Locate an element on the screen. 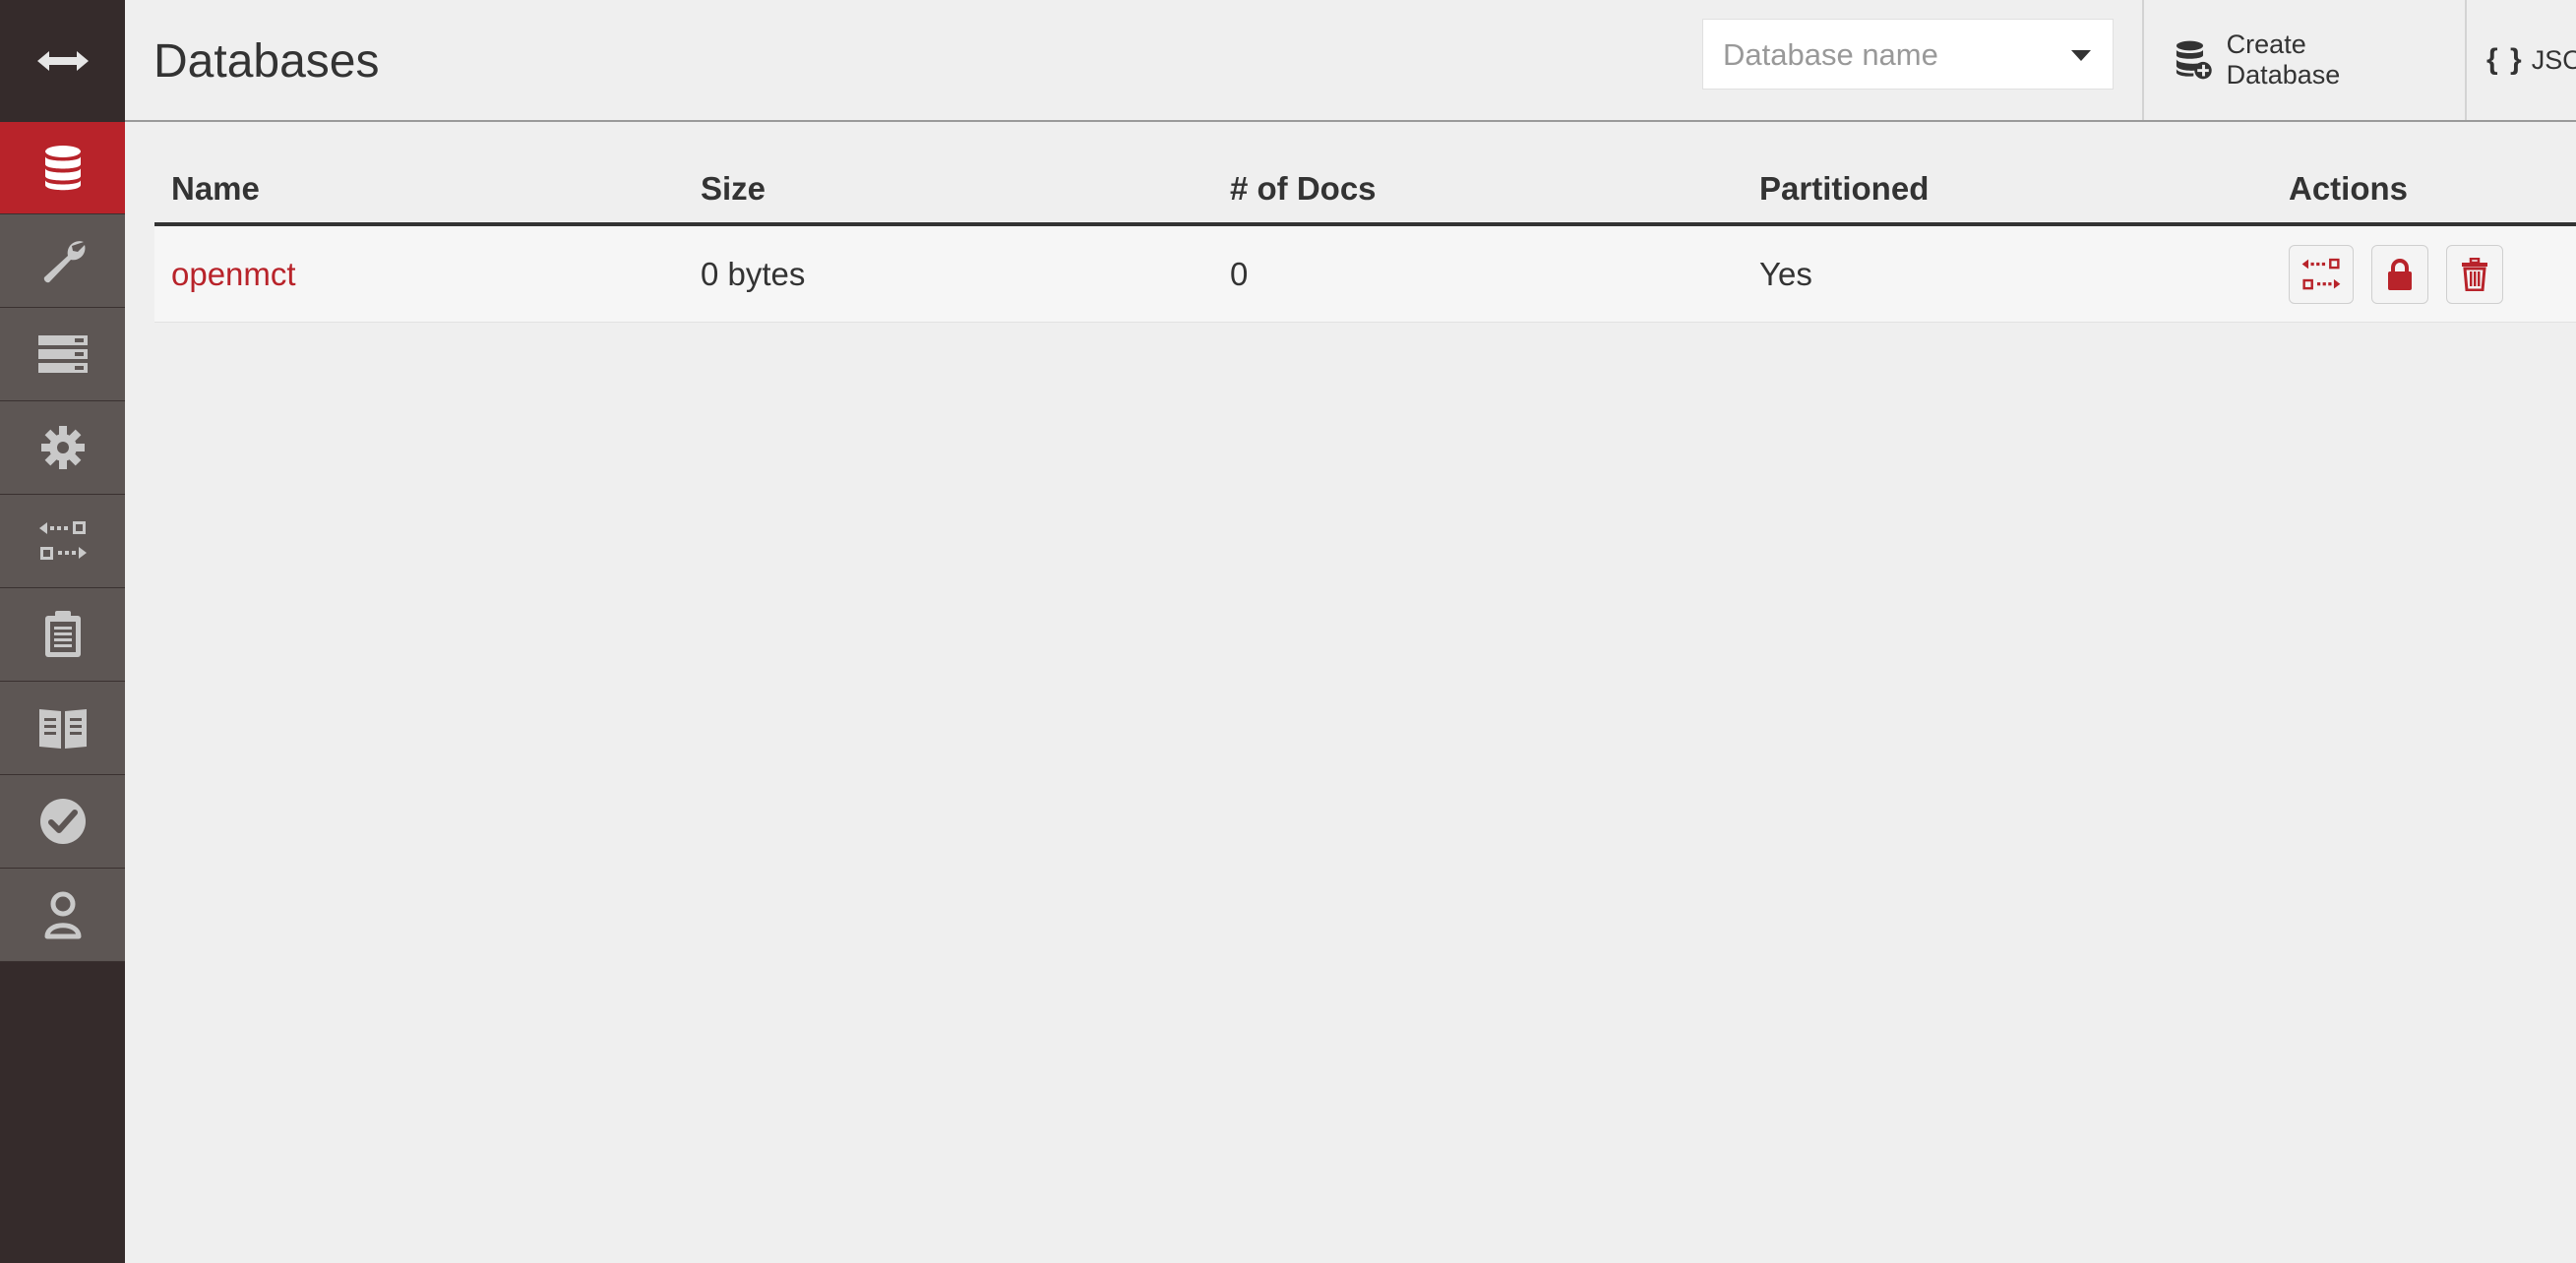  create-database-button: Create Database is located at coordinates (2282, 60).